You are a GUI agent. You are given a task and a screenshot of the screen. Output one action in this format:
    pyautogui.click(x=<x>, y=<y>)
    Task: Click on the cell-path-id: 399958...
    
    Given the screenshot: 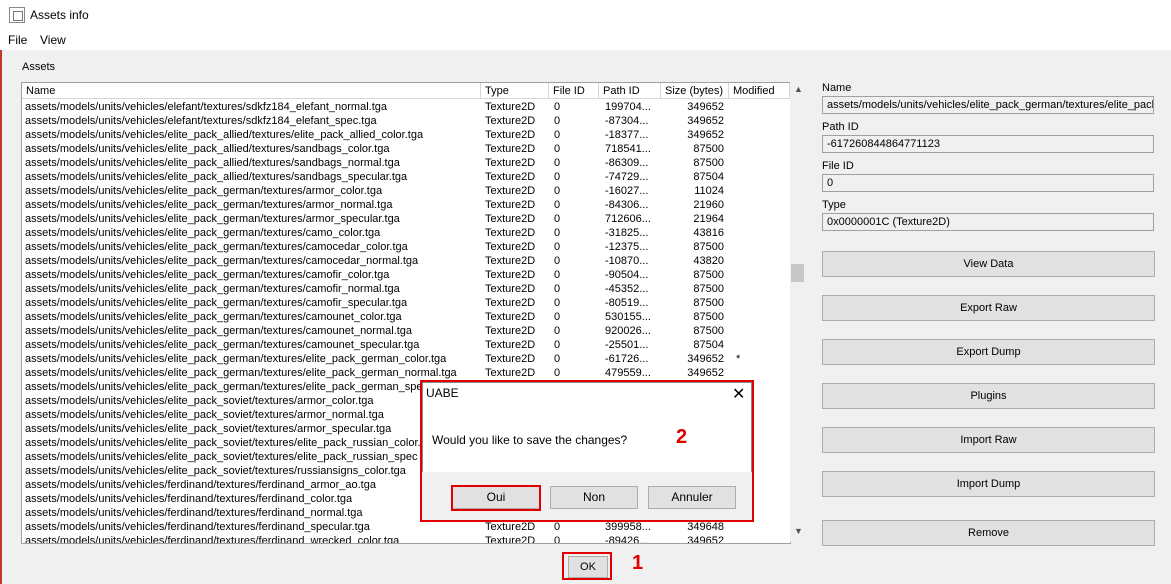 What is the action you would take?
    pyautogui.click(x=628, y=527)
    